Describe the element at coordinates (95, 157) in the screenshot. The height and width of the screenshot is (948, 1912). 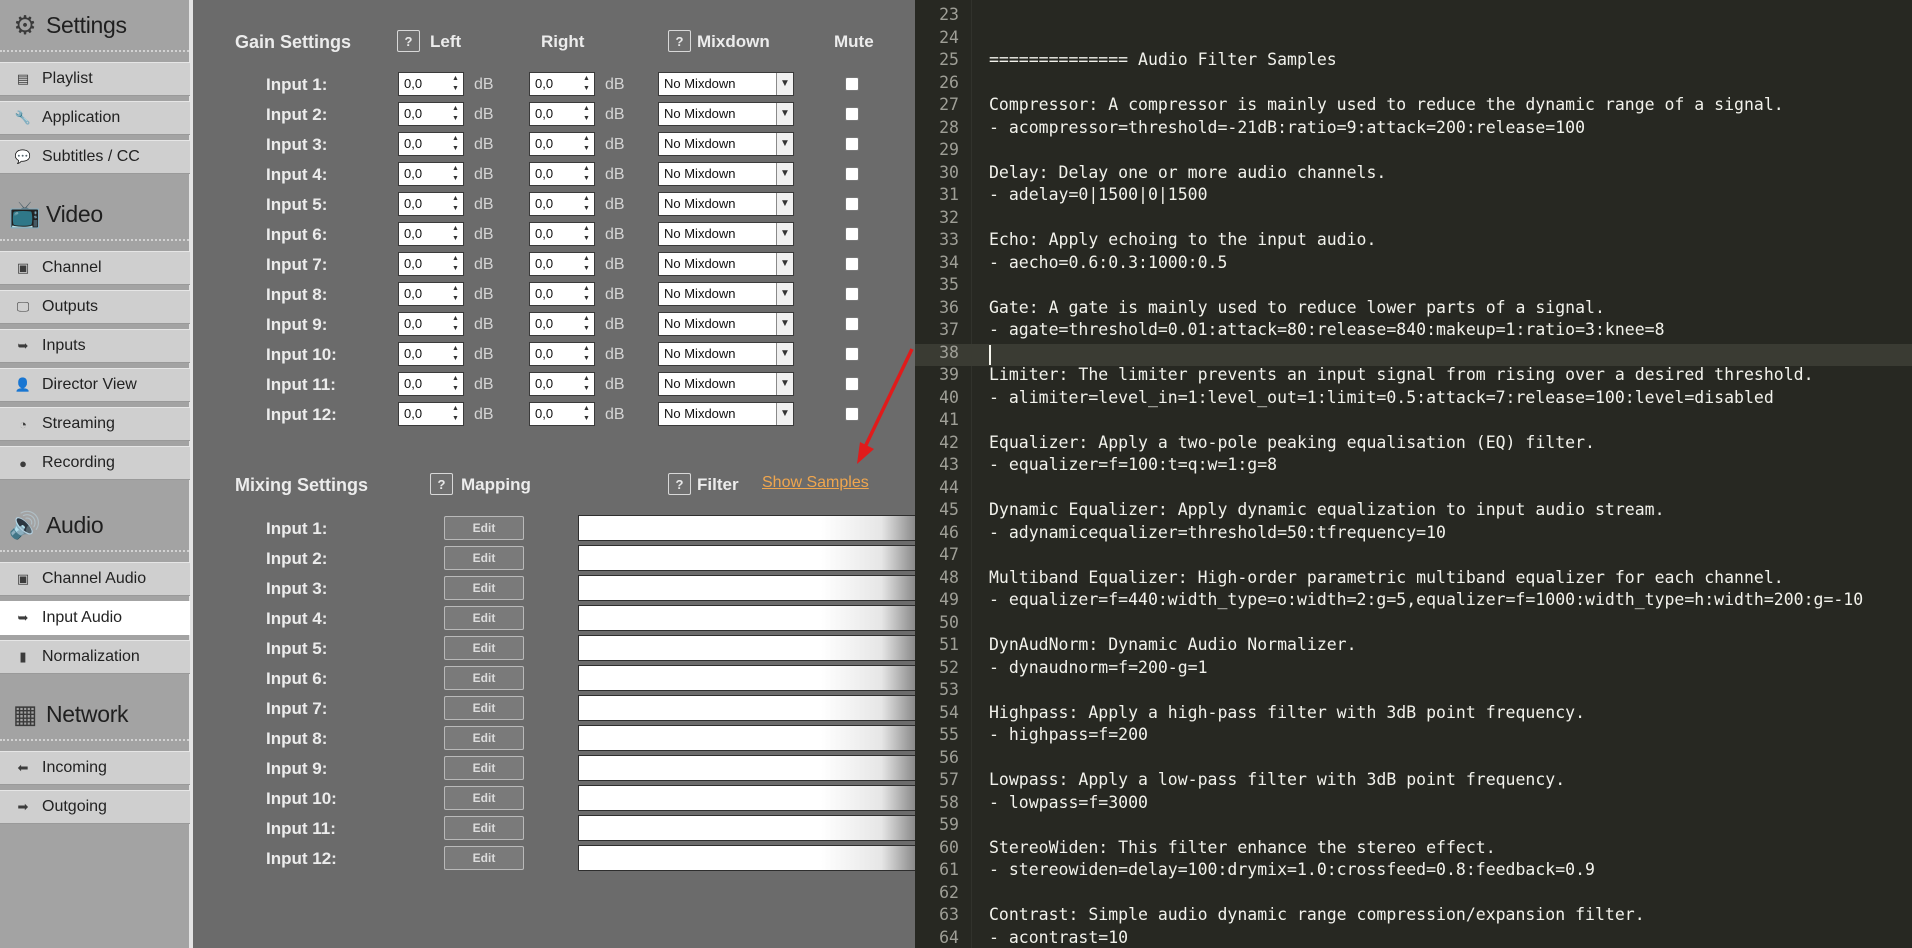
I see `sidebar-item-subtitles-cc: 💬 Subtitles / CC` at that location.